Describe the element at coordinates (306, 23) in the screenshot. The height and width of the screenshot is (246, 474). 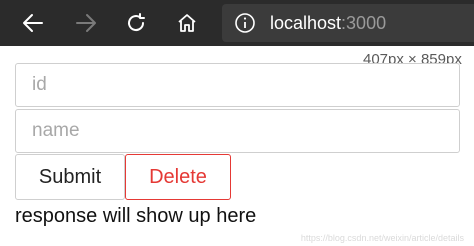
I see `url-host: localhost` at that location.